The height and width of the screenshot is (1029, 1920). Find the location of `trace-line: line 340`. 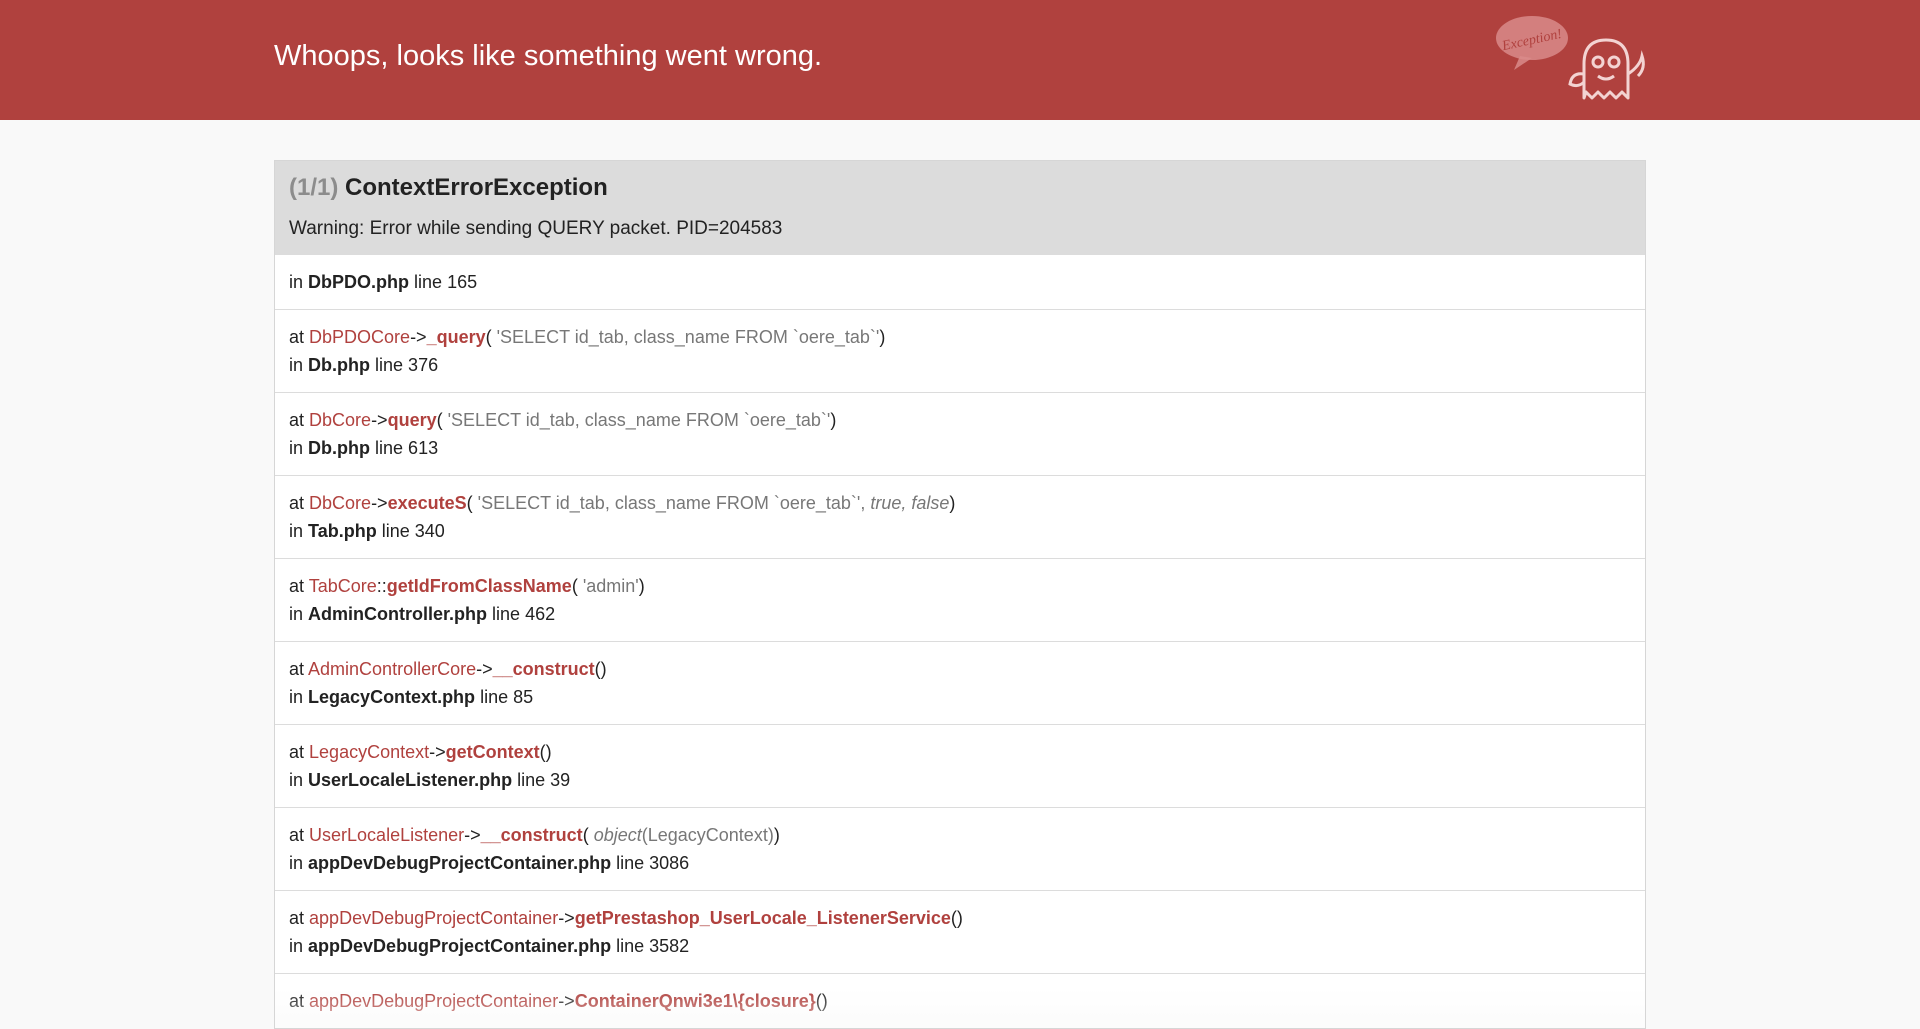

trace-line: line 340 is located at coordinates (413, 531).